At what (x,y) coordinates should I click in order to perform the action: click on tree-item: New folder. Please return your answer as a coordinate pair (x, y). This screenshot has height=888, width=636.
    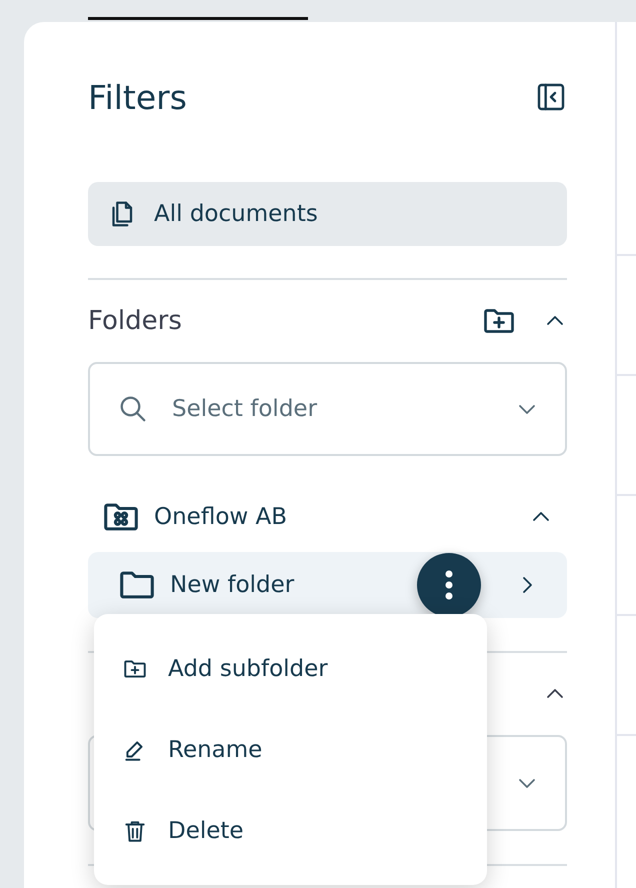
    Looking at the image, I should click on (327, 585).